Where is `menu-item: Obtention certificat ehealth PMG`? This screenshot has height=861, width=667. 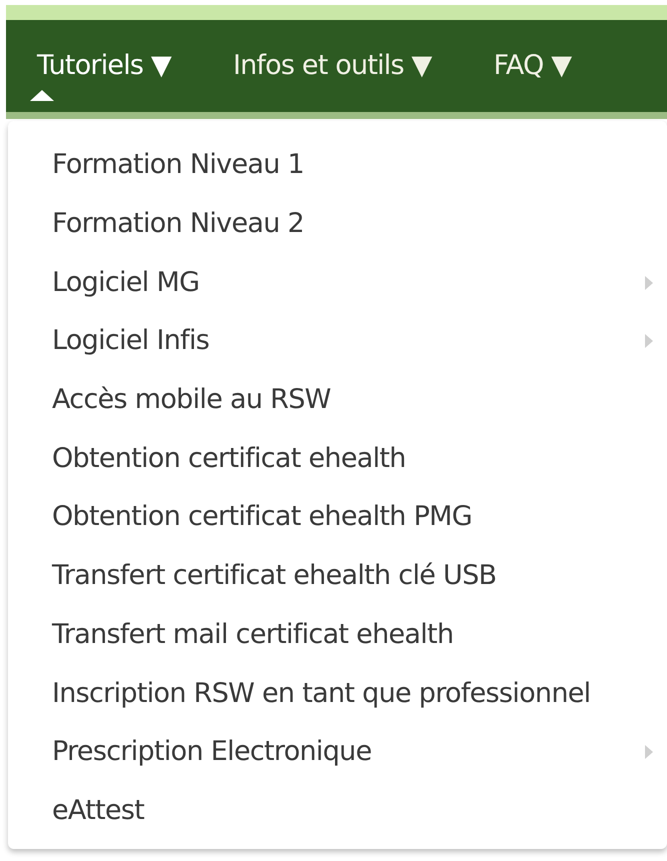
menu-item: Obtention certificat ehealth PMG is located at coordinates (262, 517).